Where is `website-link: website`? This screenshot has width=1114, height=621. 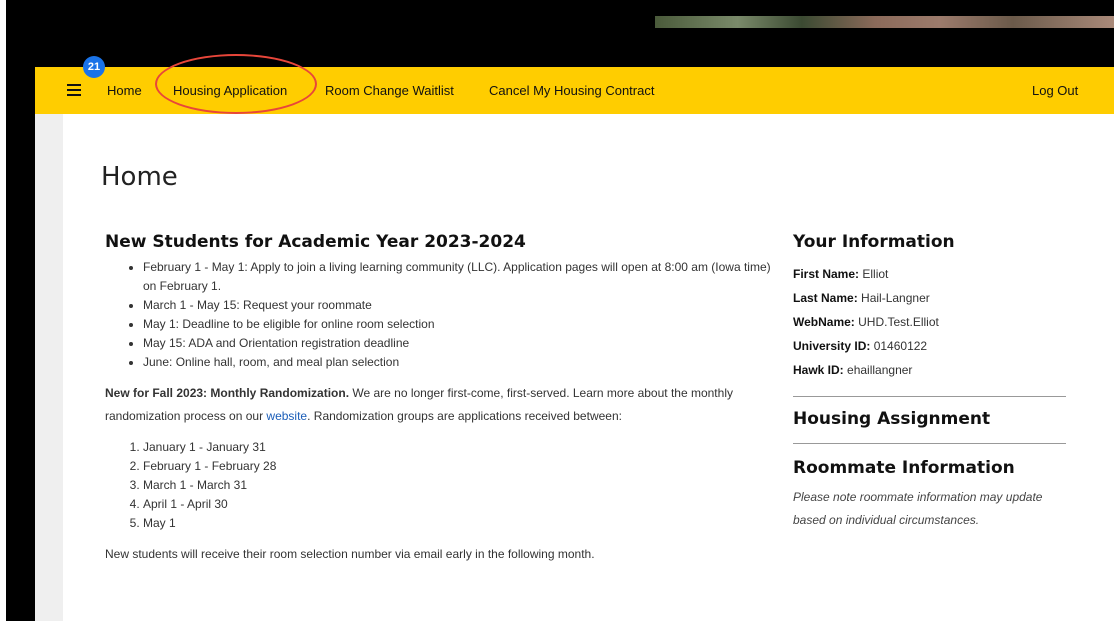 website-link: website is located at coordinates (286, 416).